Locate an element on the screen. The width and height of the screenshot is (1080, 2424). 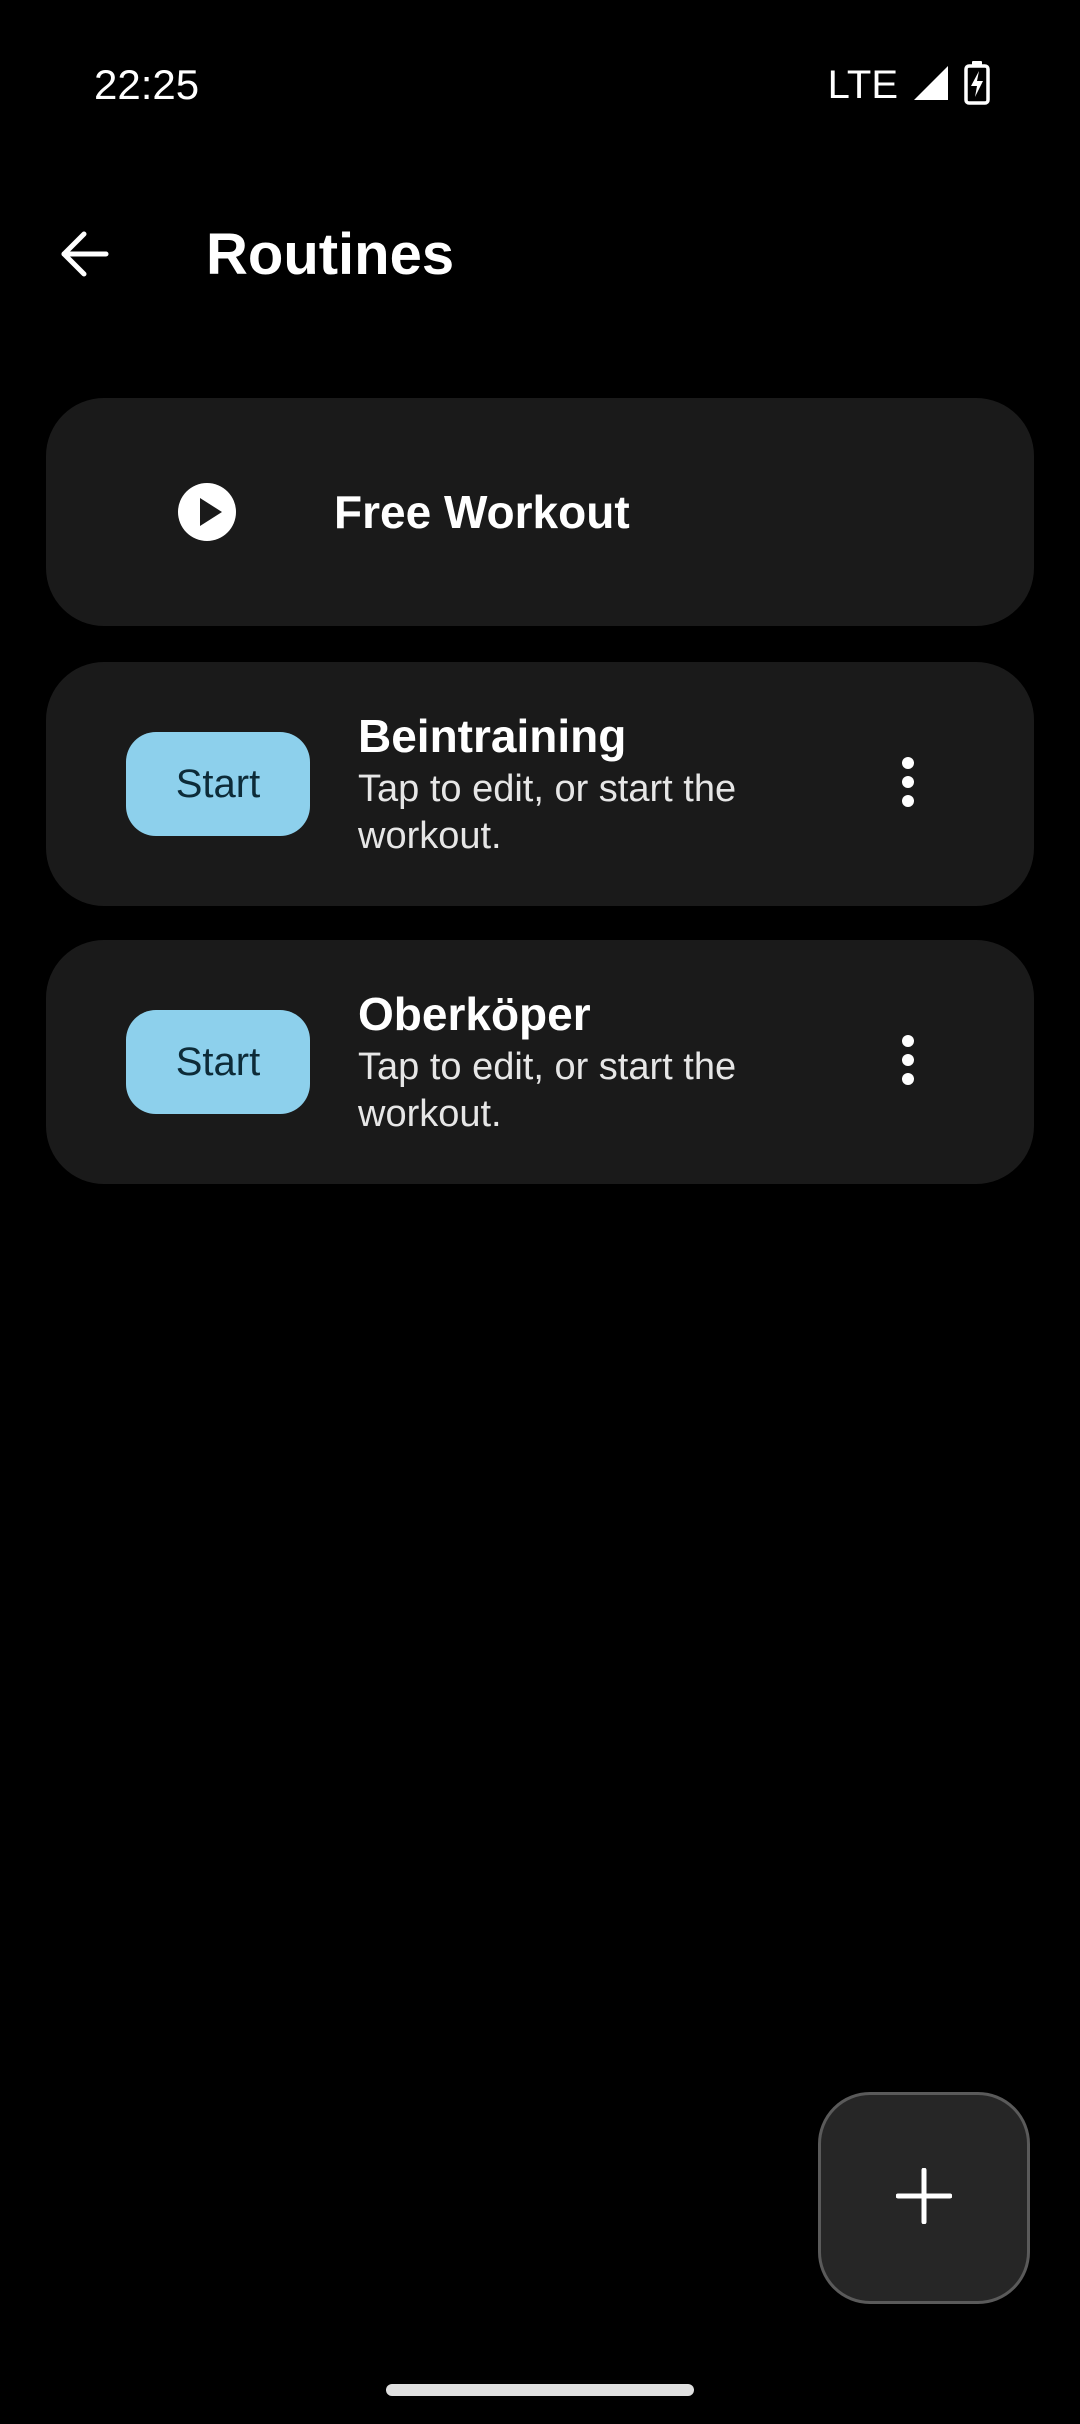
plus-icon is located at coordinates (924, 2198).